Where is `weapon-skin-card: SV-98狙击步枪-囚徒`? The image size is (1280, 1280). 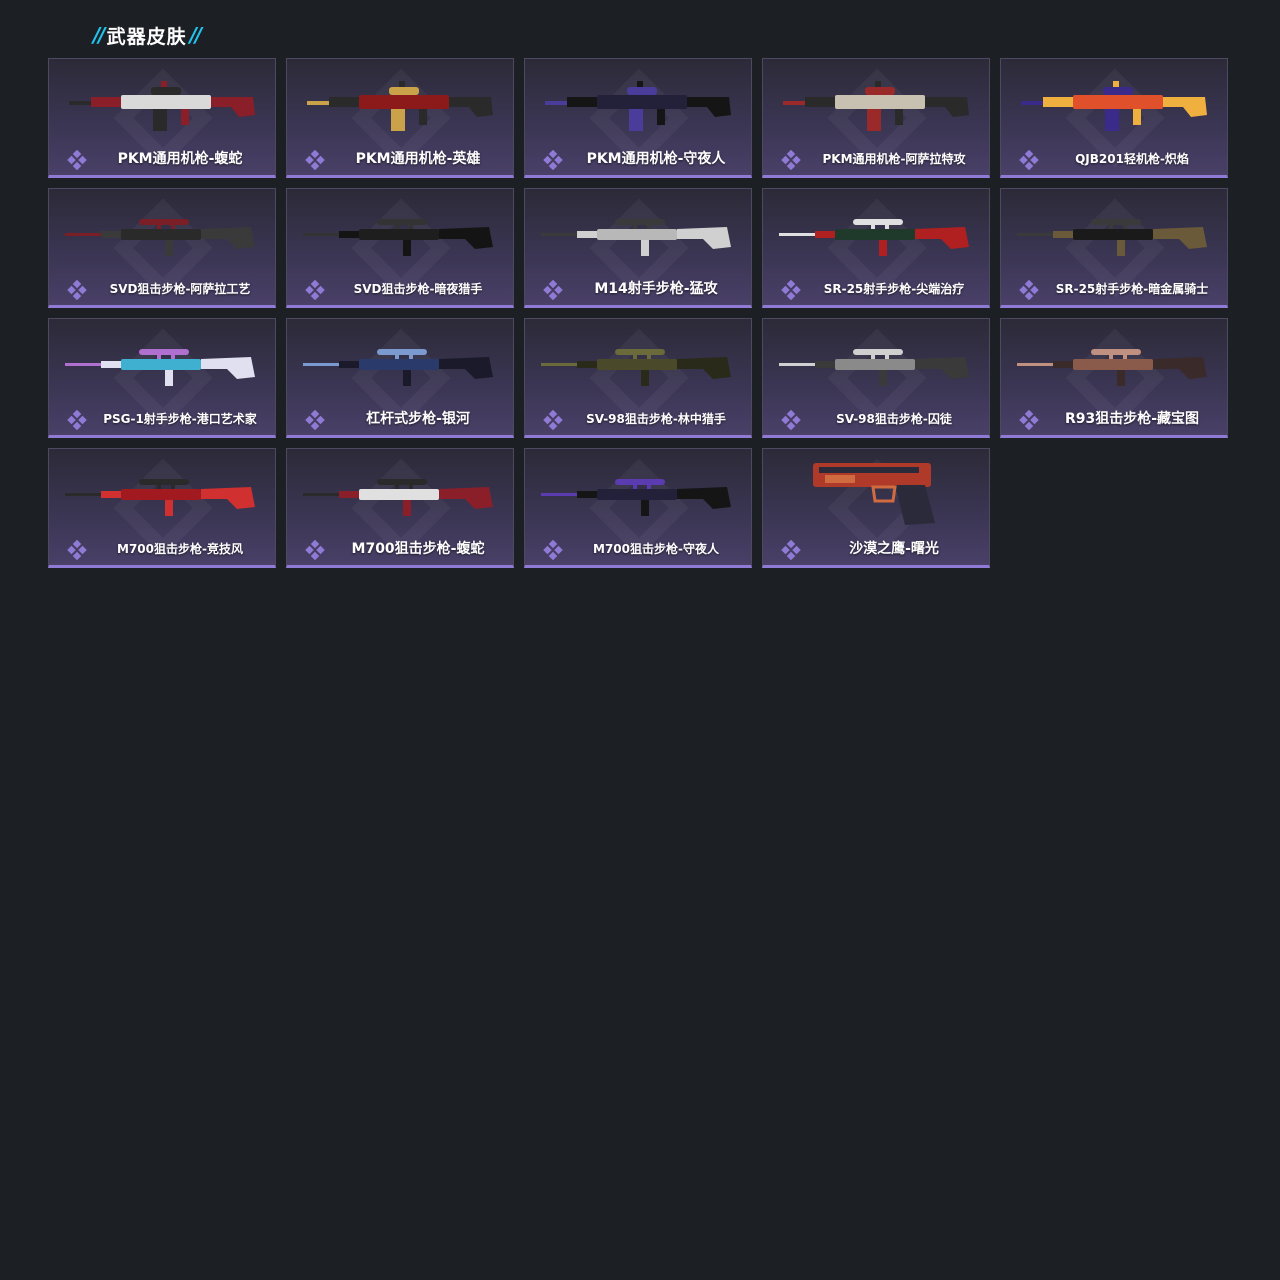
weapon-skin-card: SV-98狙击步枪-囚徒 is located at coordinates (876, 378).